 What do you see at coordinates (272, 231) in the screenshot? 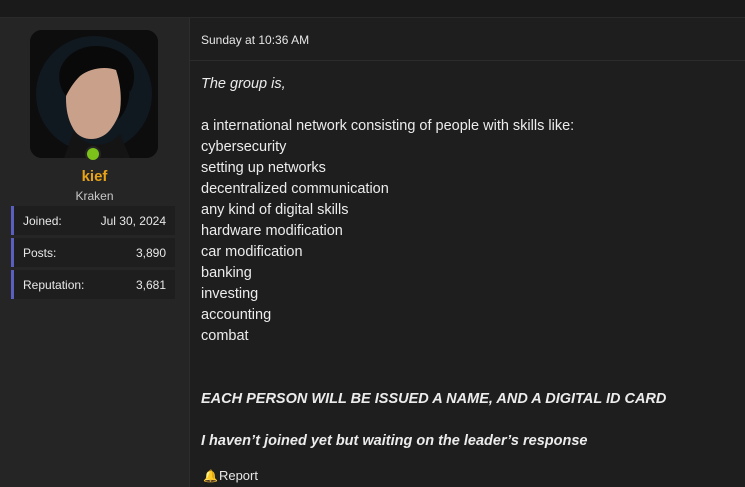
I see `skill-item: hardware modification` at bounding box center [272, 231].